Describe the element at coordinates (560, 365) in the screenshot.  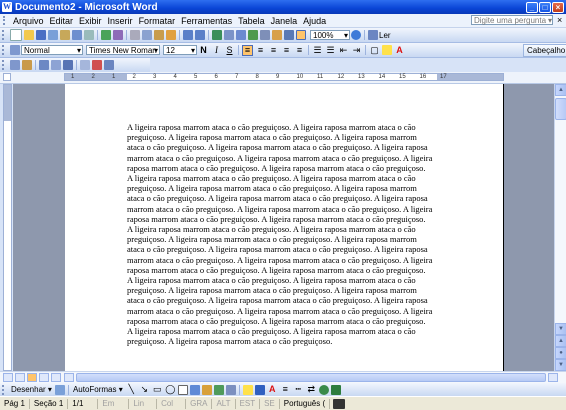
I see `next-page-button: ▼` at that location.